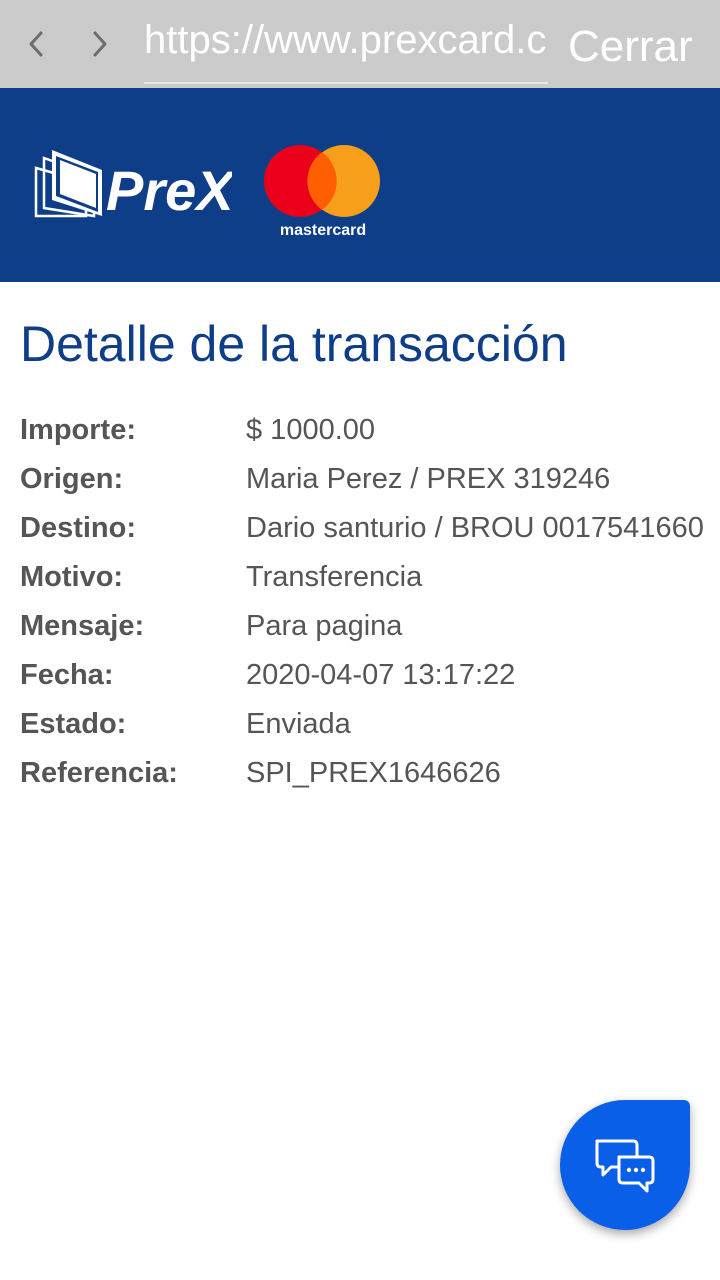  I want to click on prex-logo-text: PreX, so click(169, 189).